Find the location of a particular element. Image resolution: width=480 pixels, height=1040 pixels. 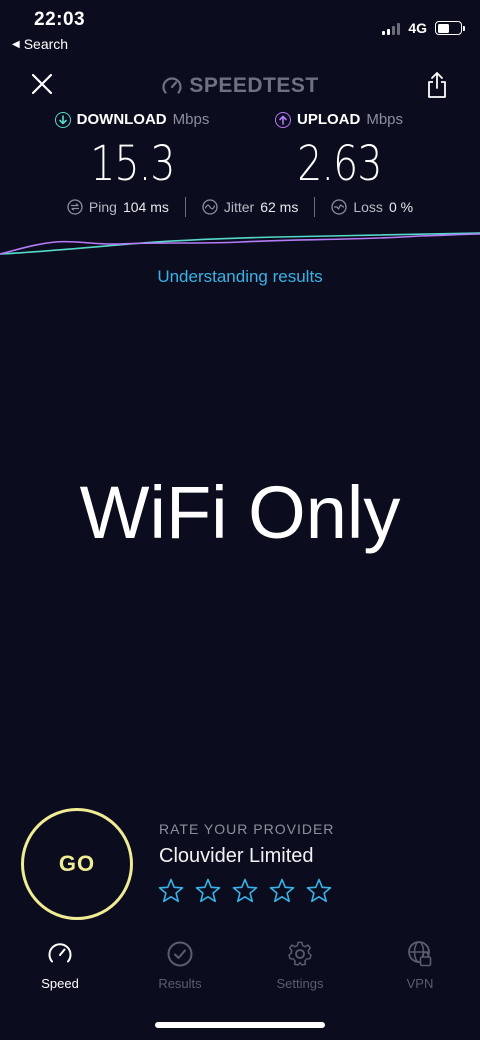

star-1-icon is located at coordinates (171, 891).